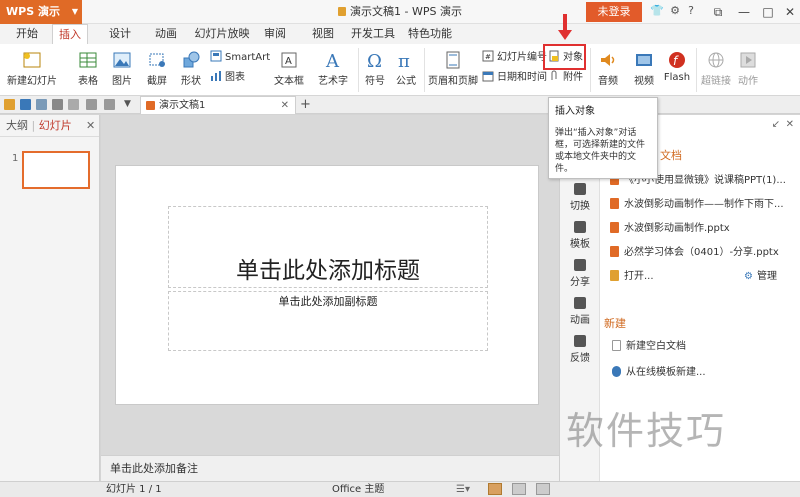 The height and width of the screenshot is (497, 800). Describe the element at coordinates (305, 105) in the screenshot. I see `new-tab-plus-icon: +` at that location.